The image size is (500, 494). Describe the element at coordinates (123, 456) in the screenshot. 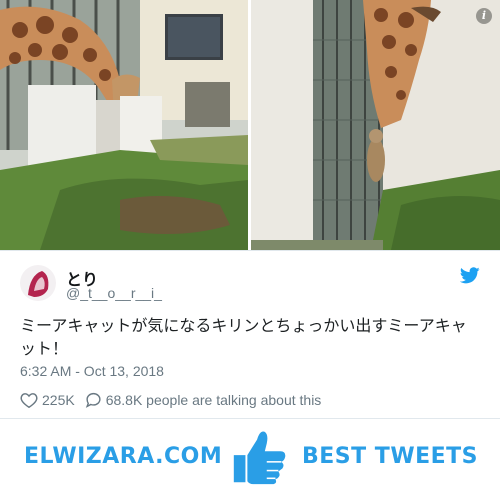

I see `brand-site-name: ELWIZARA.COM` at that location.